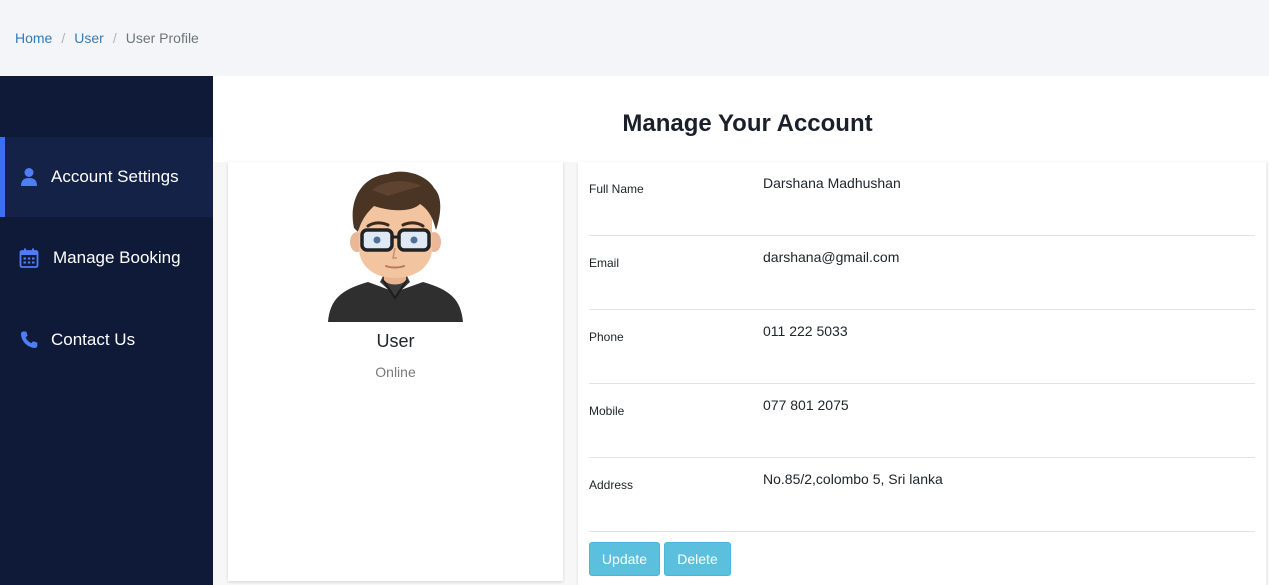 This screenshot has width=1269, height=585. I want to click on sidebar-item-account-settings: Account Settings, so click(106, 177).